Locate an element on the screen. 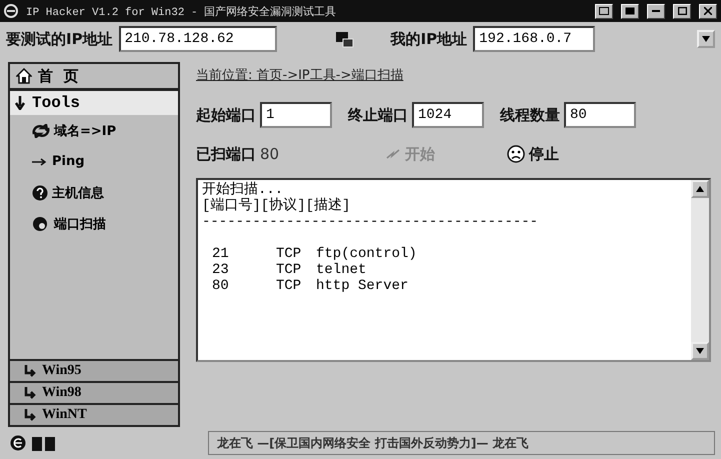 Image resolution: width=721 pixels, height=459 pixels. arrow-icon is located at coordinates (40, 162).